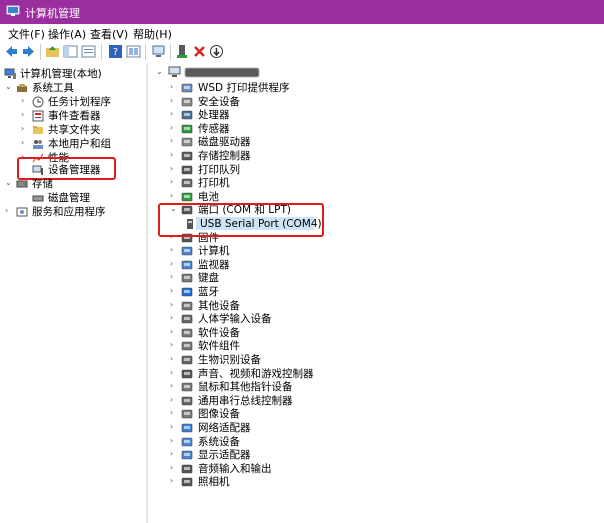 This screenshot has width=604, height=523. What do you see at coordinates (187, 197) in the screenshot?
I see `battery-icon` at bounding box center [187, 197].